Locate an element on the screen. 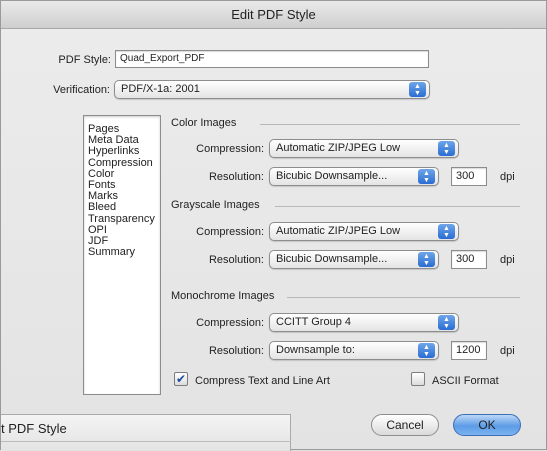 This screenshot has height=451, width=547. grayscale-dpi-field: 300 is located at coordinates (469, 259).